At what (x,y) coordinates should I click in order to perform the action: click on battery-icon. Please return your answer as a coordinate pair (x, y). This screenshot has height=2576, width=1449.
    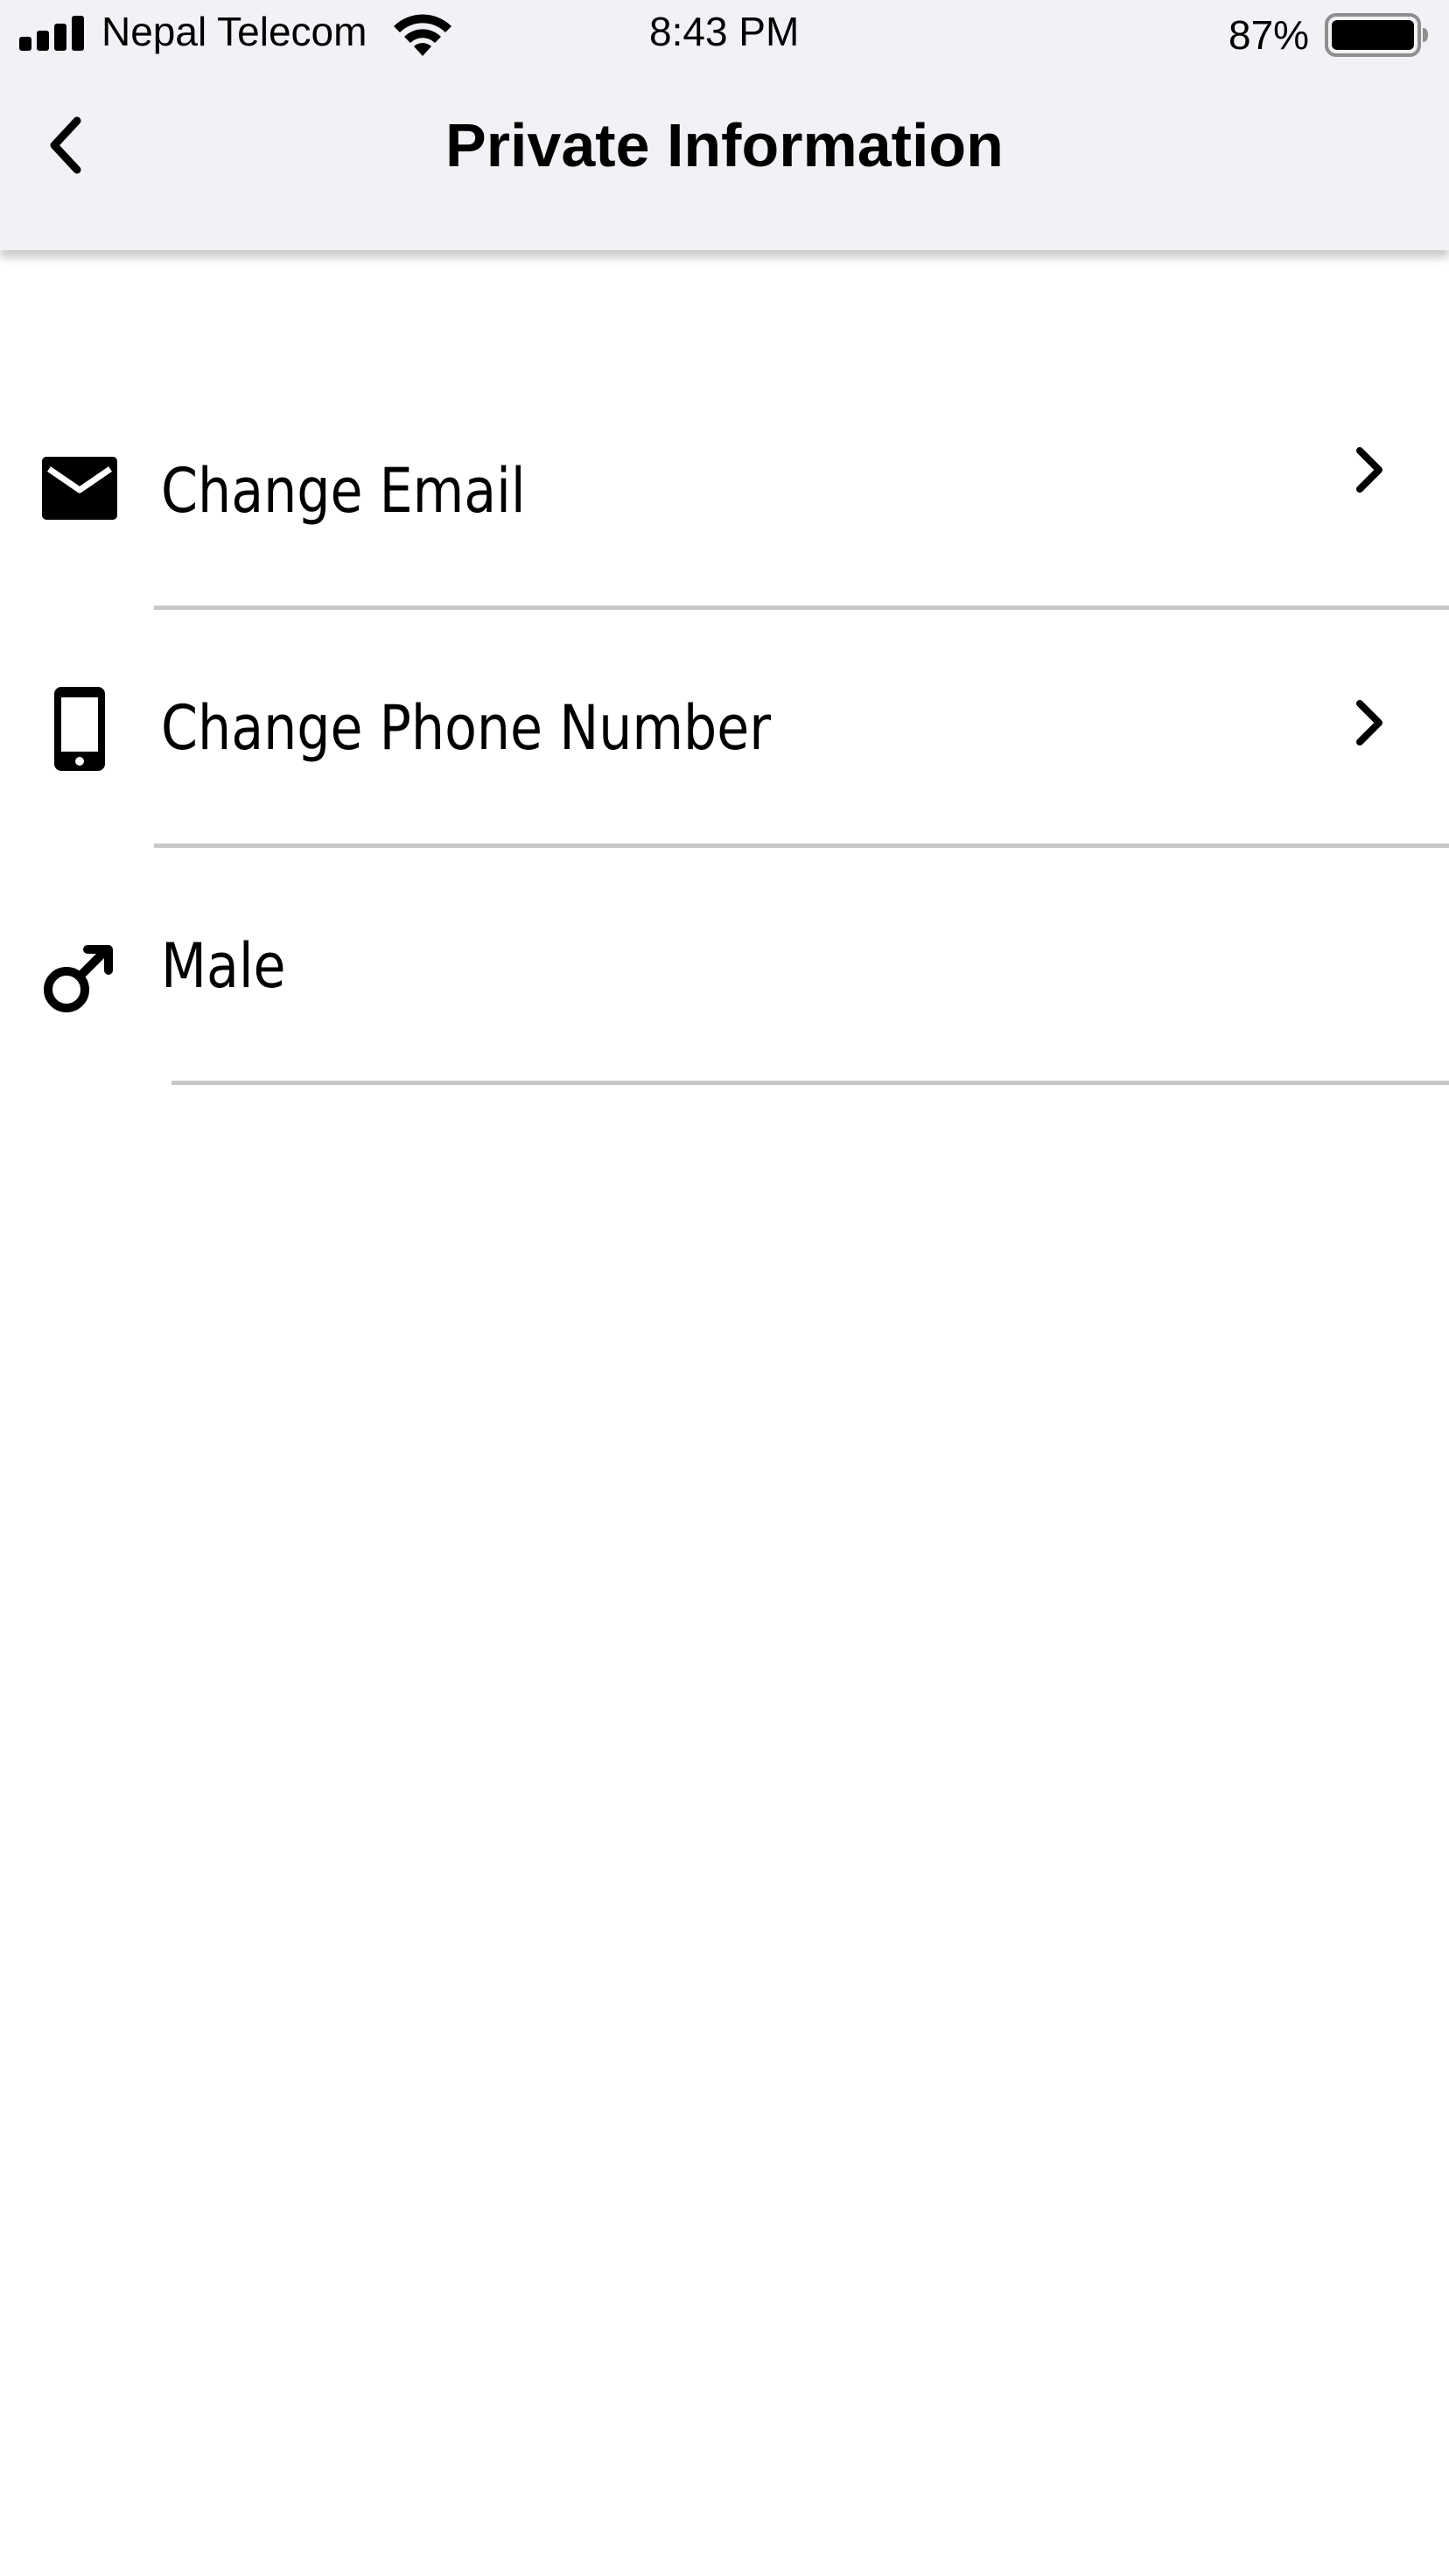
    Looking at the image, I should click on (1376, 35).